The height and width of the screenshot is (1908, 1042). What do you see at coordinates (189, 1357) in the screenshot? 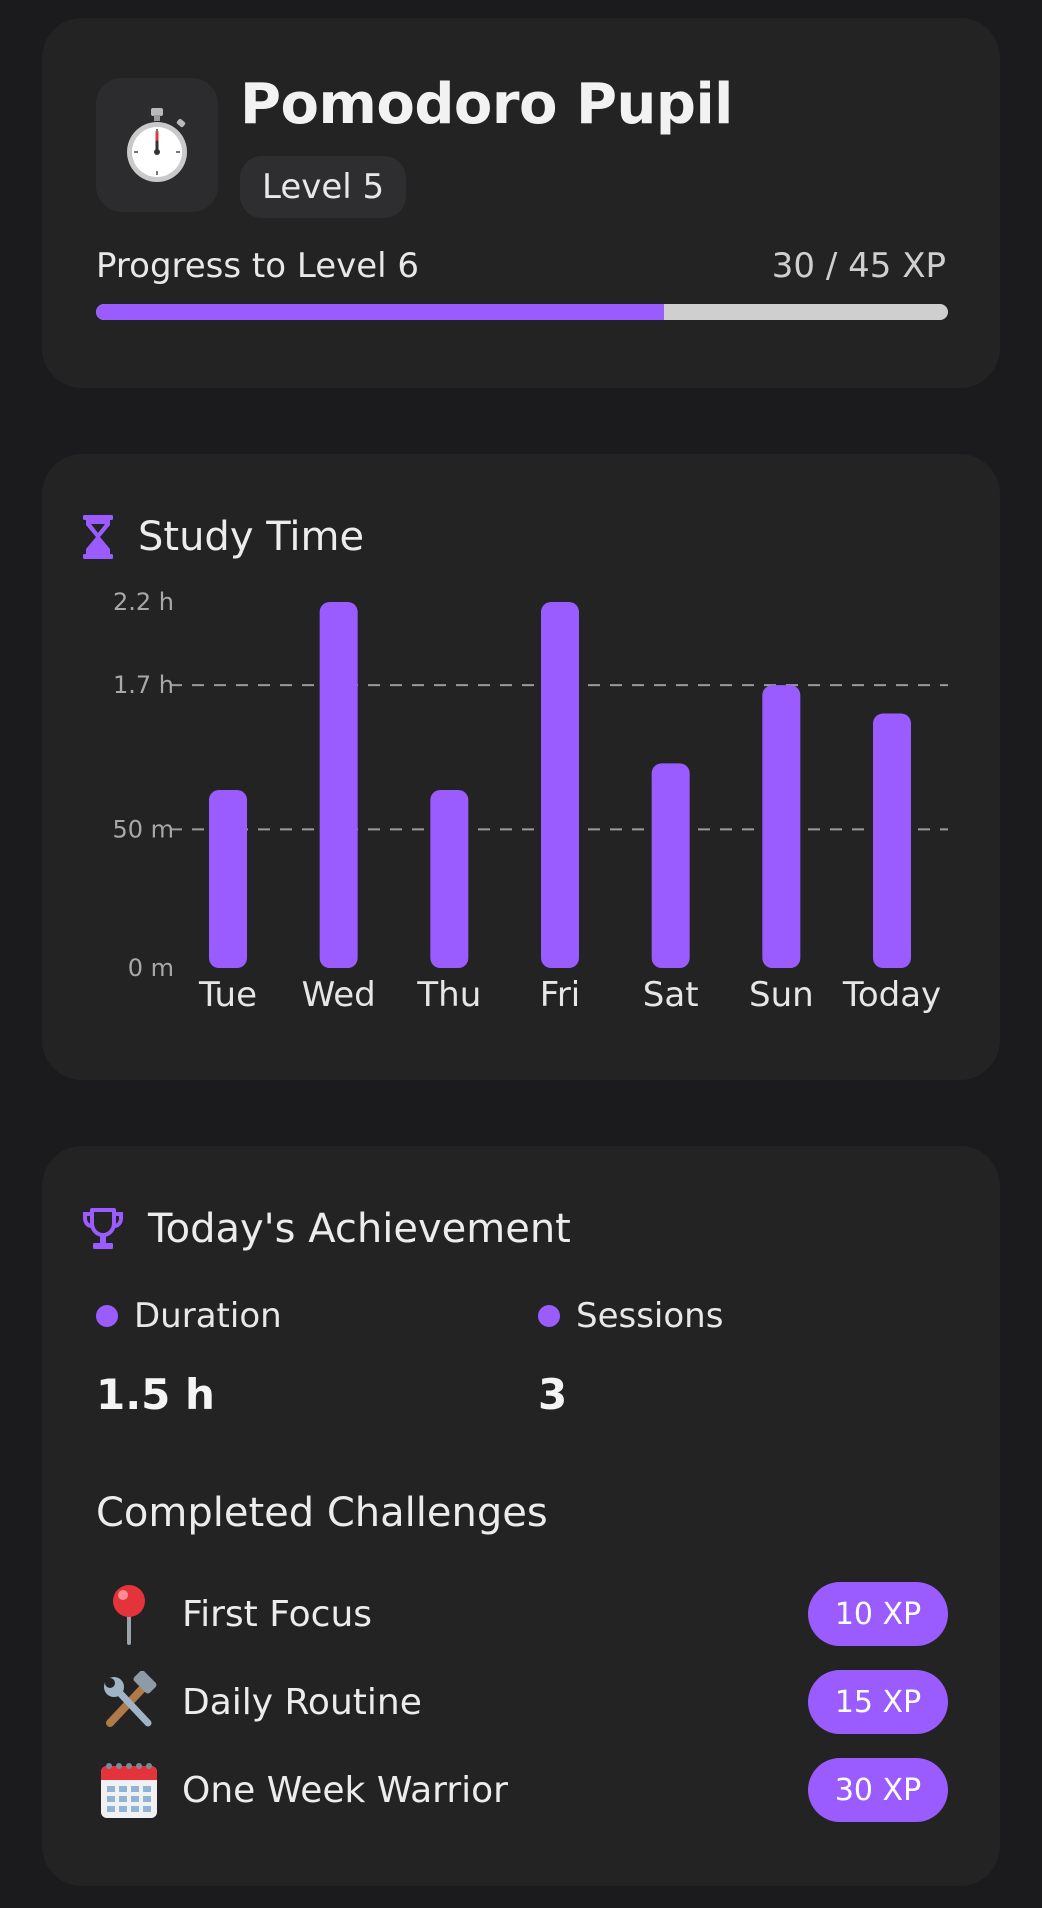
I see `duration-stat: Duration 1.5 h` at bounding box center [189, 1357].